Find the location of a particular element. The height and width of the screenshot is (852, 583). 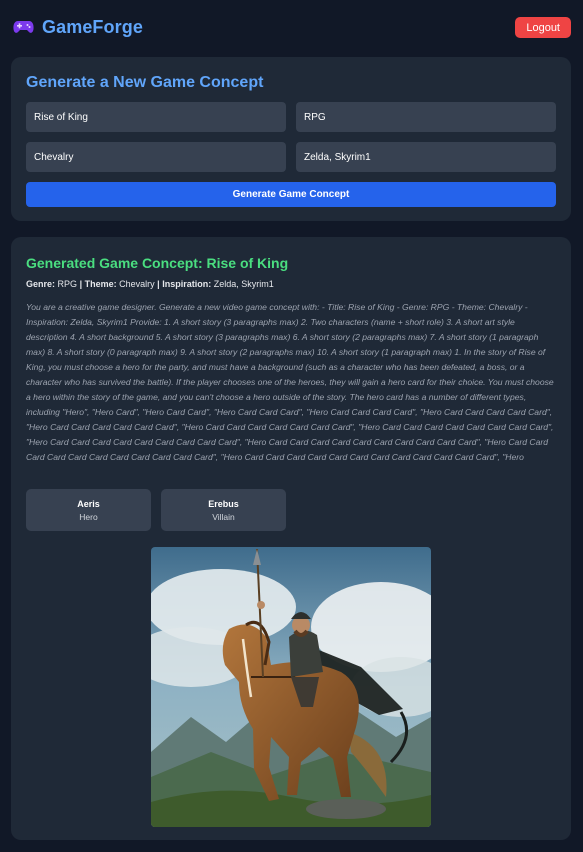

gamepad-icon is located at coordinates (23, 27).